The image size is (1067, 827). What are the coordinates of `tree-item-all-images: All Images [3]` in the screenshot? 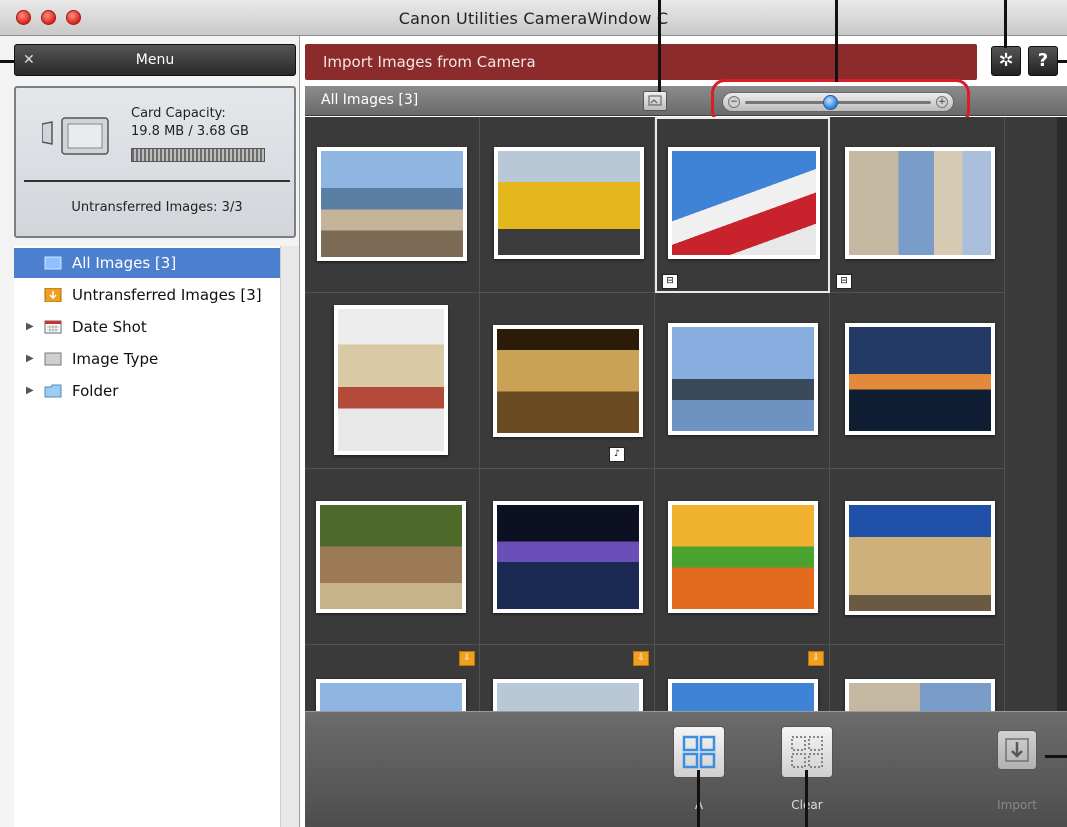 It's located at (147, 263).